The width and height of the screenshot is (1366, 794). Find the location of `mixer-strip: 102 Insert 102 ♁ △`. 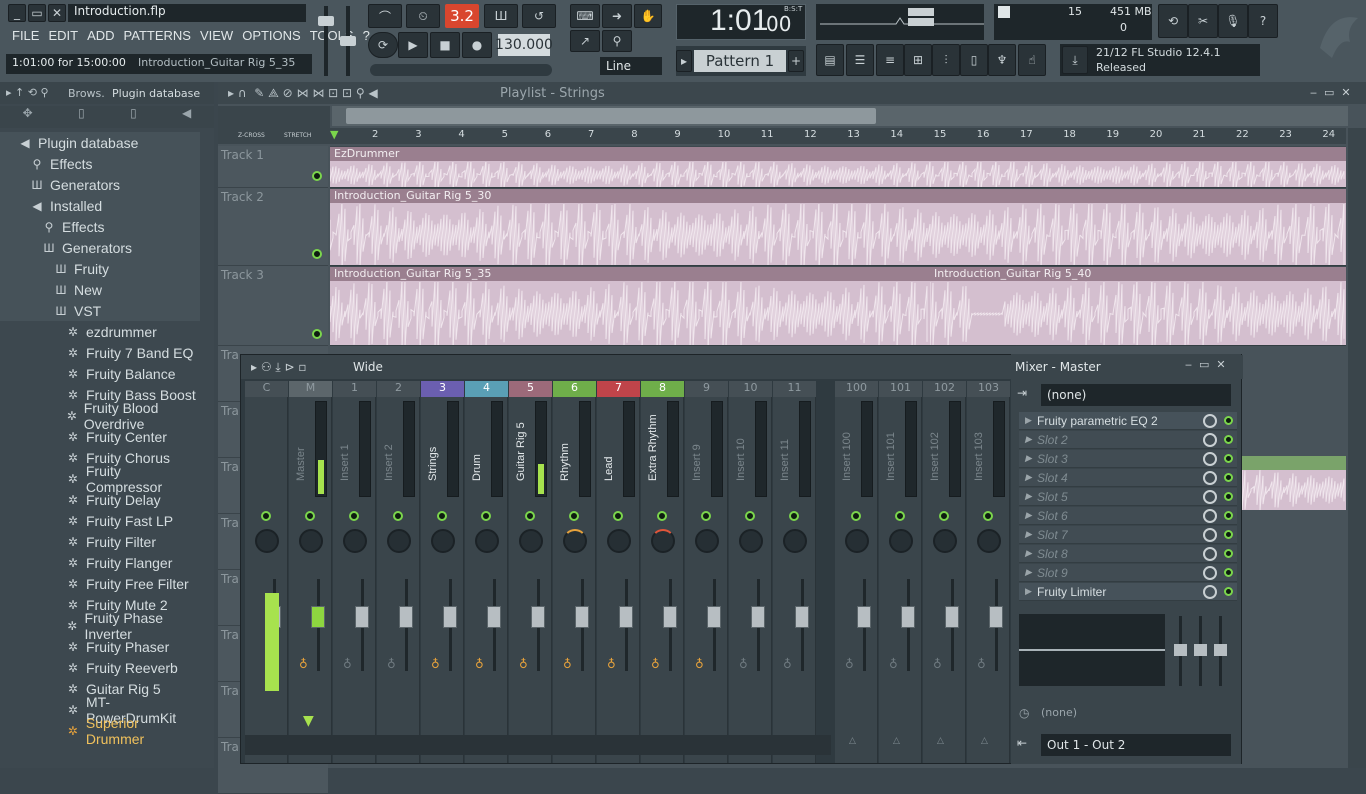

mixer-strip: 102 Insert 102 ♁ △ is located at coordinates (944, 572).